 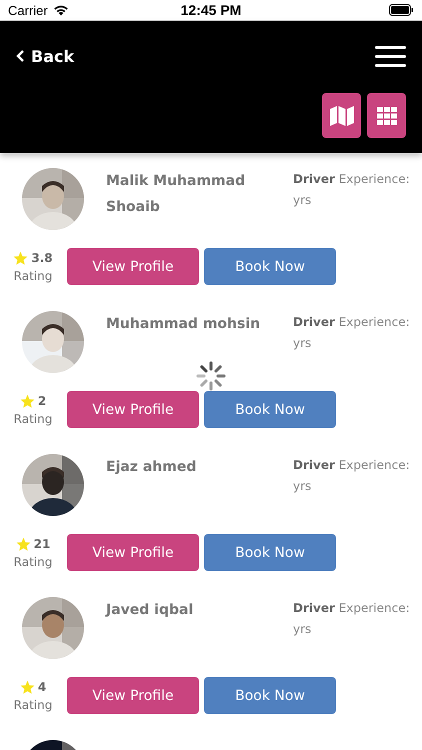 What do you see at coordinates (42, 258) in the screenshot?
I see `rating-value: 3.8` at bounding box center [42, 258].